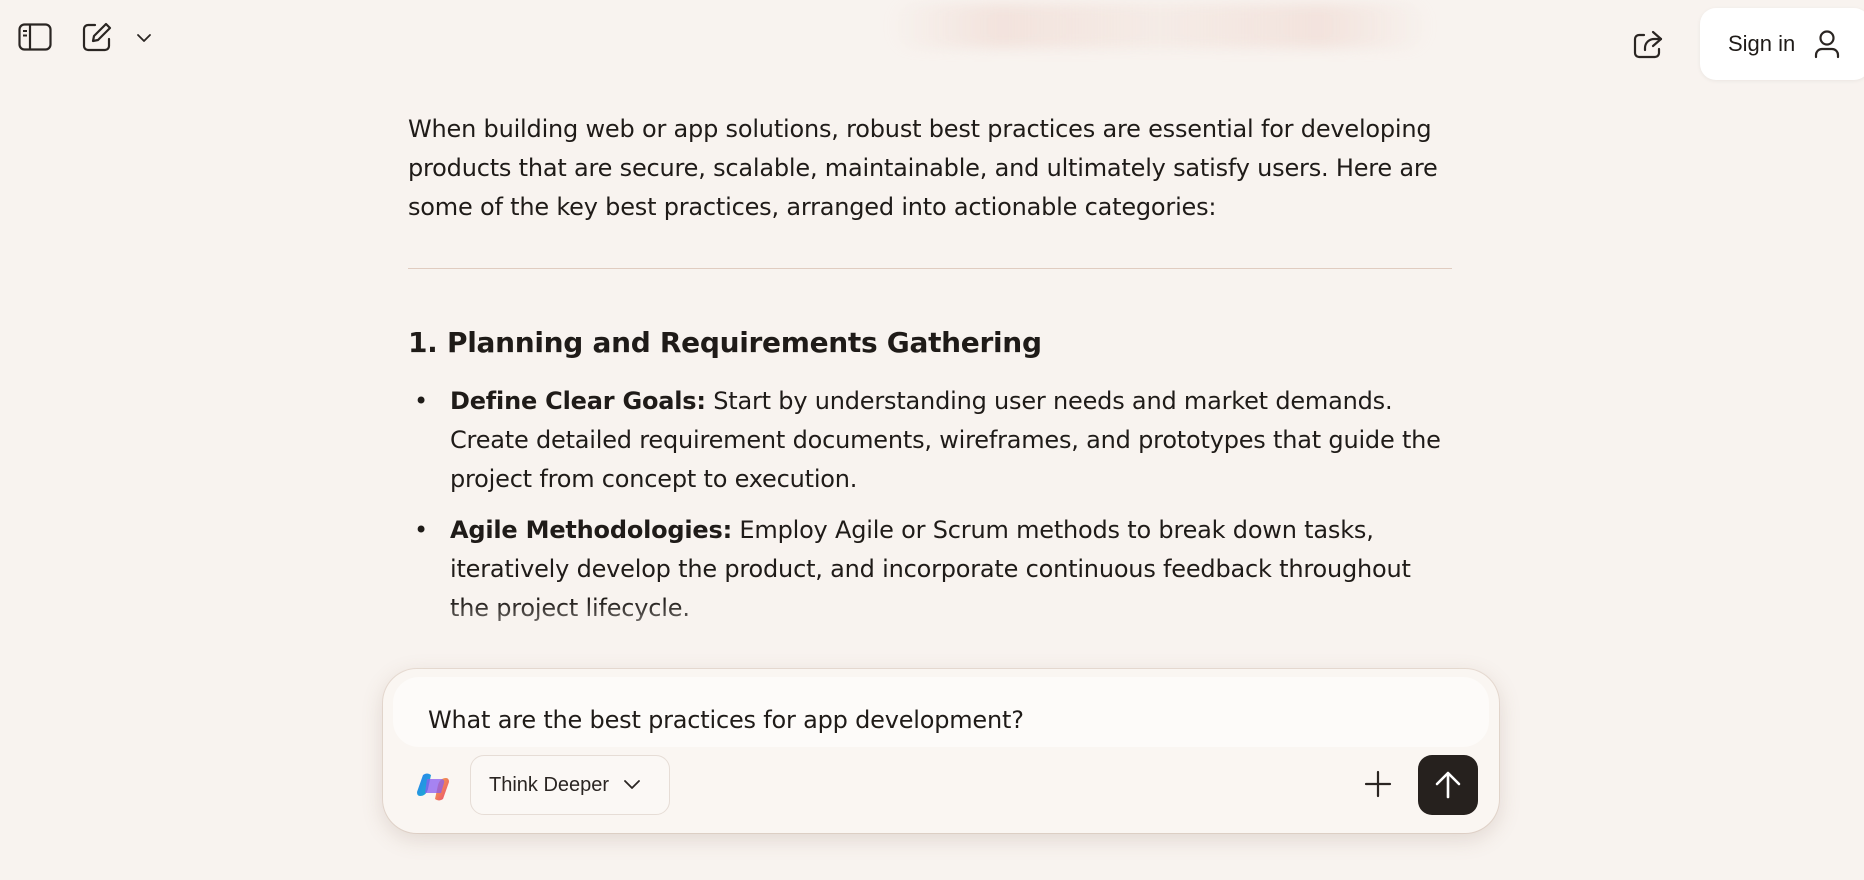  I want to click on share-icon, so click(1648, 44).